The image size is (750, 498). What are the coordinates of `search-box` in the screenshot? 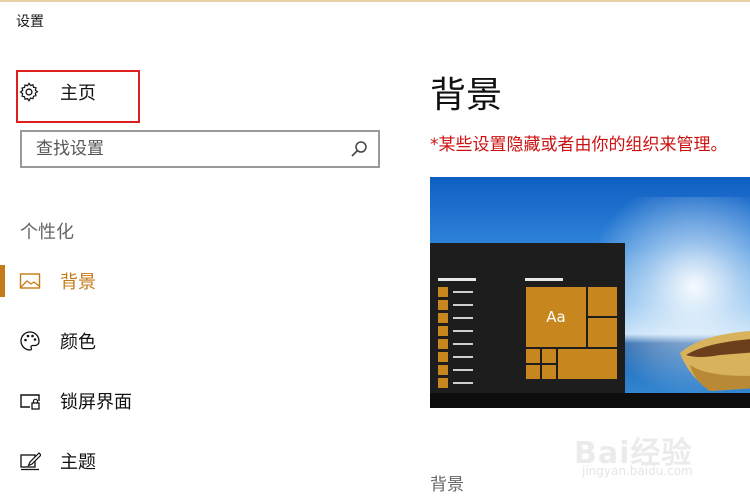 It's located at (200, 149).